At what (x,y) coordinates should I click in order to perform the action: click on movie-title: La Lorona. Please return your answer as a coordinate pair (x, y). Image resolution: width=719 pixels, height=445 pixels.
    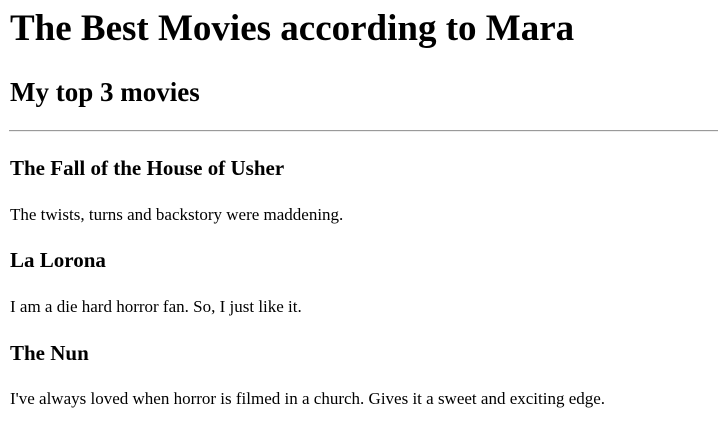
    Looking at the image, I should click on (58, 260).